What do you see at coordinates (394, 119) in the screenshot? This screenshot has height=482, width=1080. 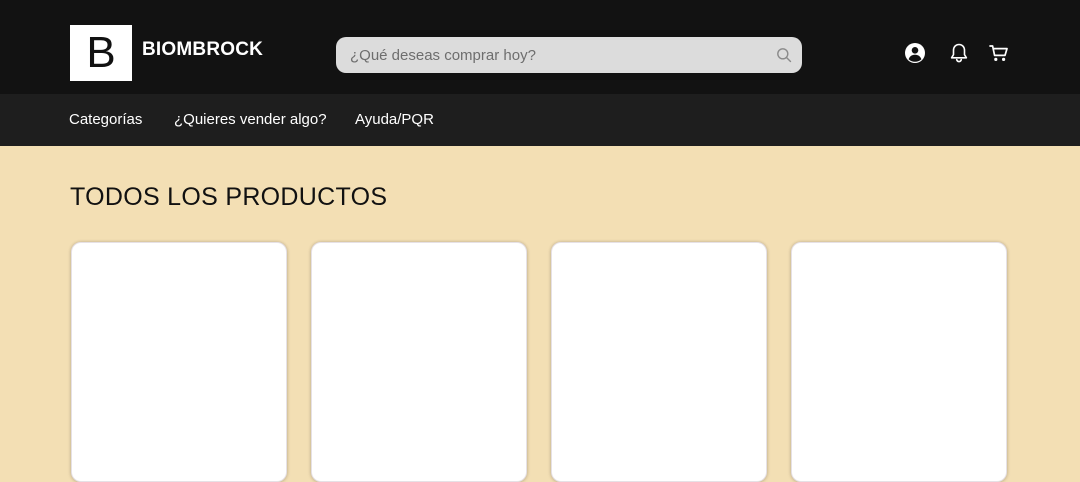 I see `nav-item-help: Ayuda/PQR` at bounding box center [394, 119].